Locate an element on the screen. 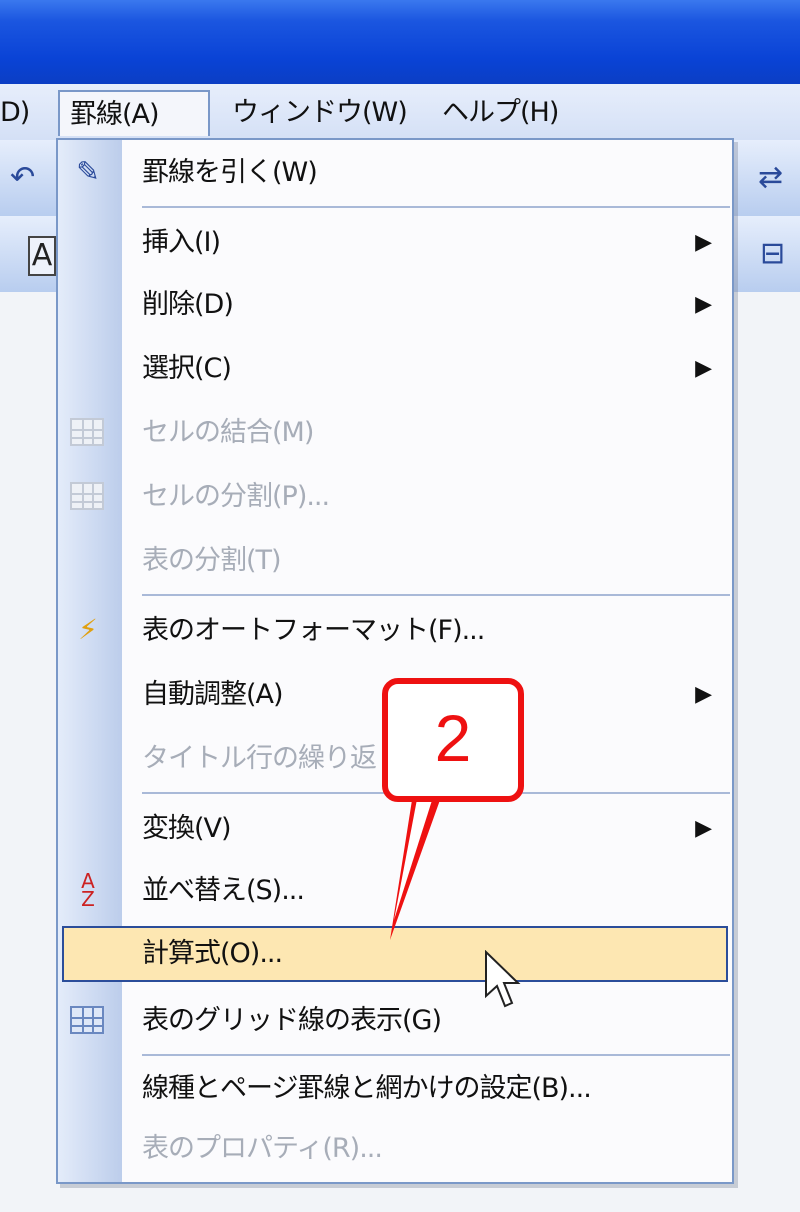 The width and height of the screenshot is (800, 1212). sort-az-icon: AZ is located at coordinates (88, 890).